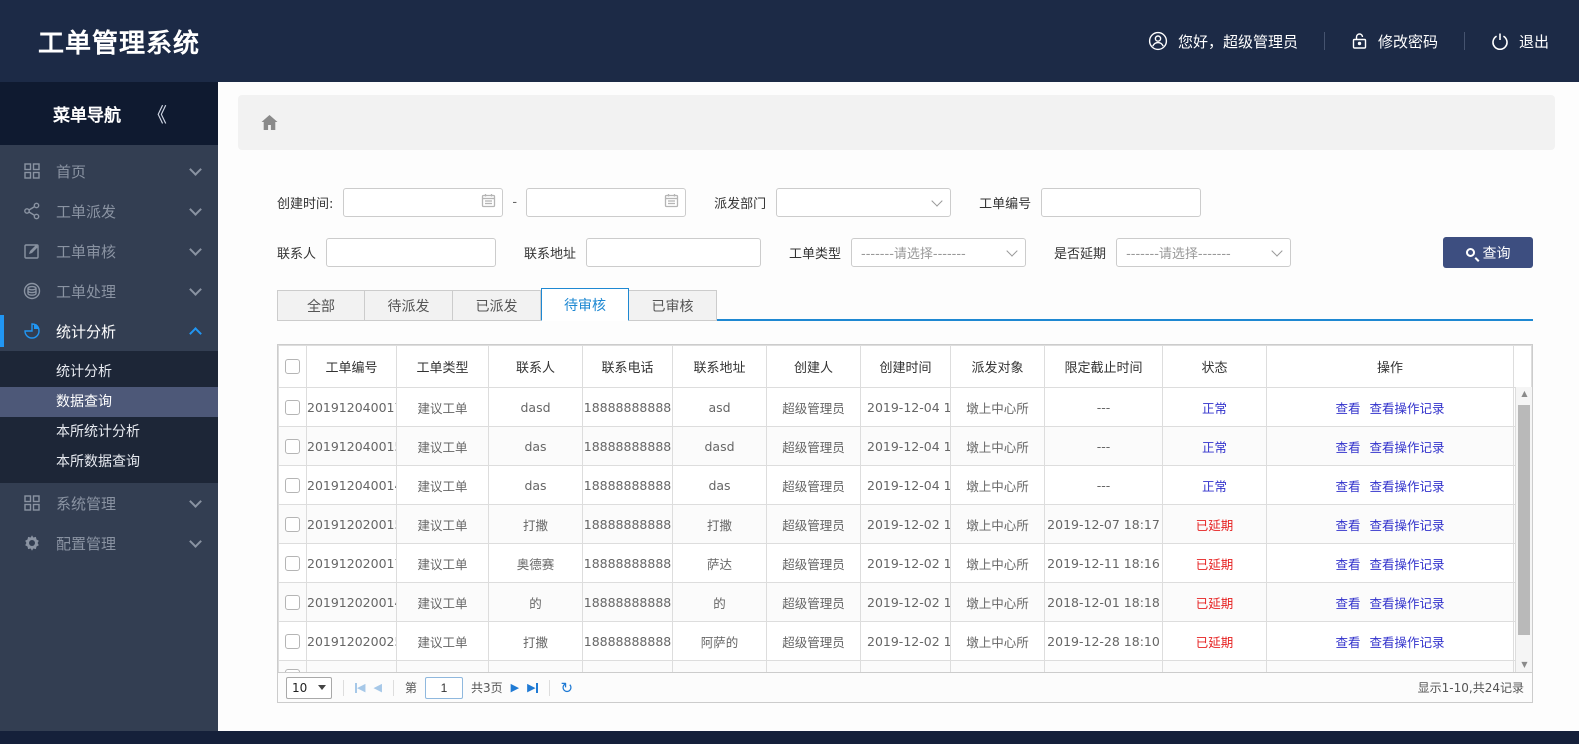 This screenshot has height=744, width=1579. What do you see at coordinates (360, 687) in the screenshot?
I see `first-page-button: ◀` at bounding box center [360, 687].